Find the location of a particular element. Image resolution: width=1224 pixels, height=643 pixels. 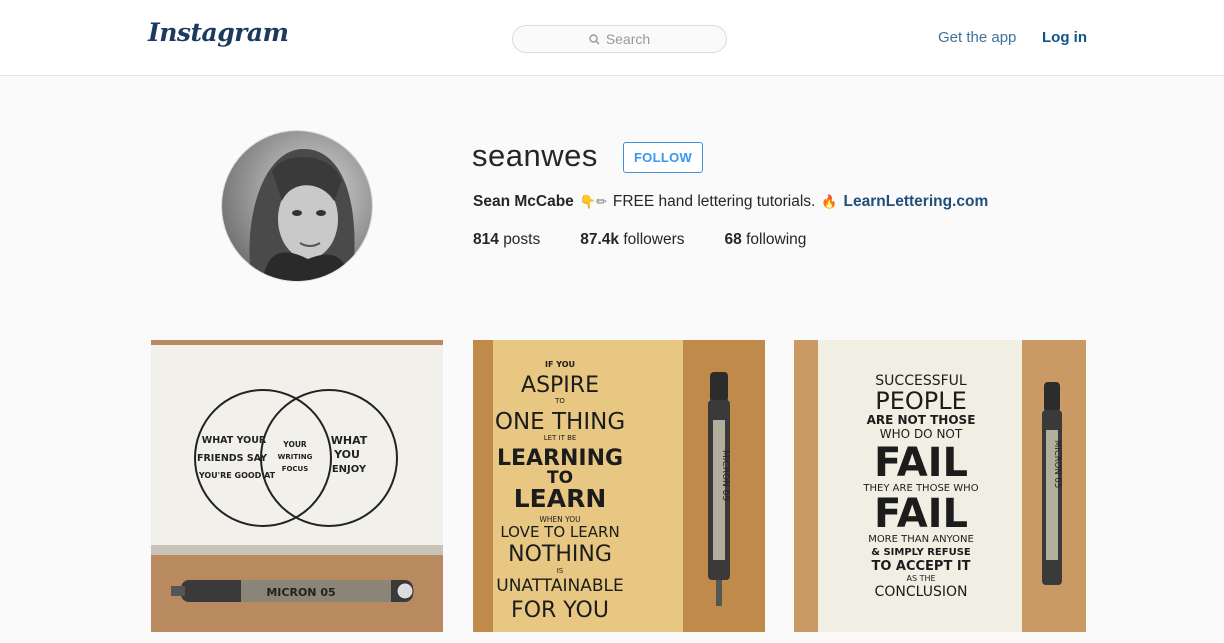

profile-full-name: Sean McCabe is located at coordinates (523, 201).